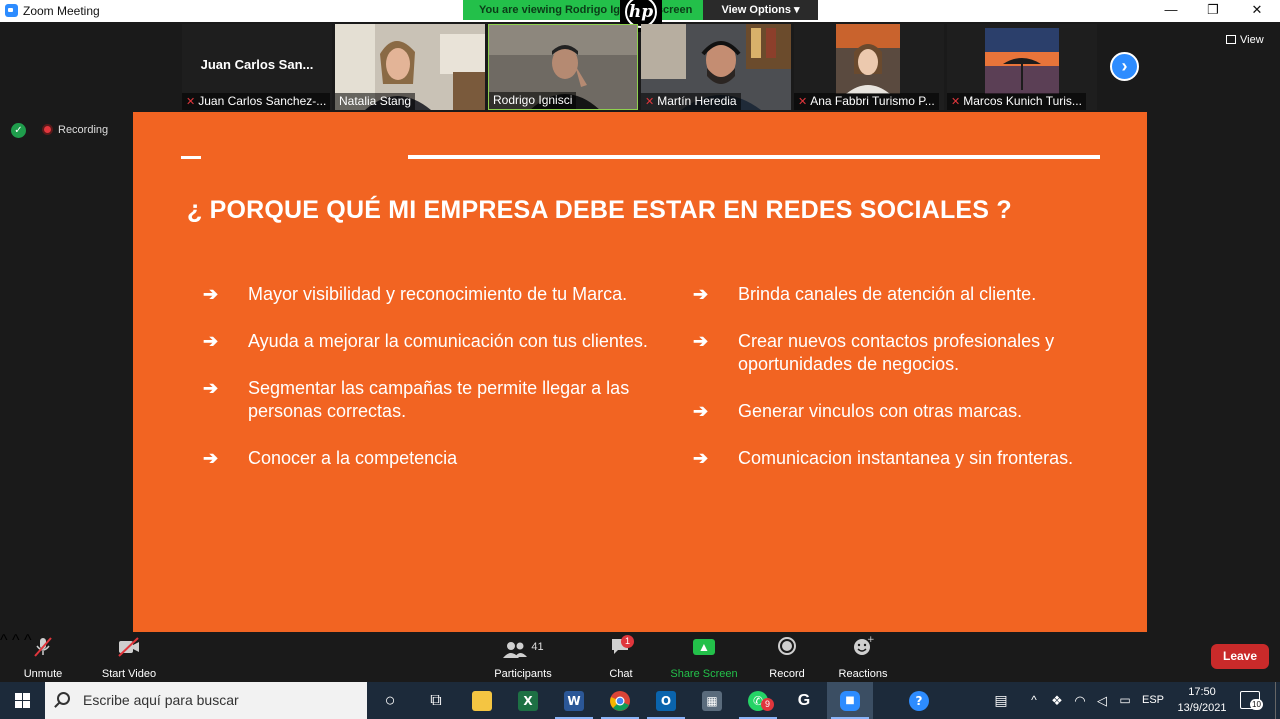  I want to click on bullet-item: ➔ Brinda canales de atención al cliente., so click(865, 294).